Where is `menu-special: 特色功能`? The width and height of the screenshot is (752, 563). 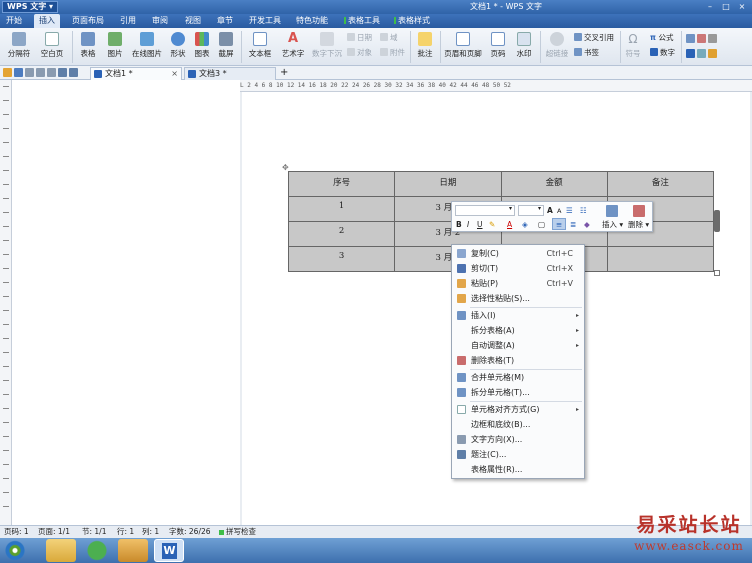
menu-special: 特色功能 is located at coordinates (312, 21).